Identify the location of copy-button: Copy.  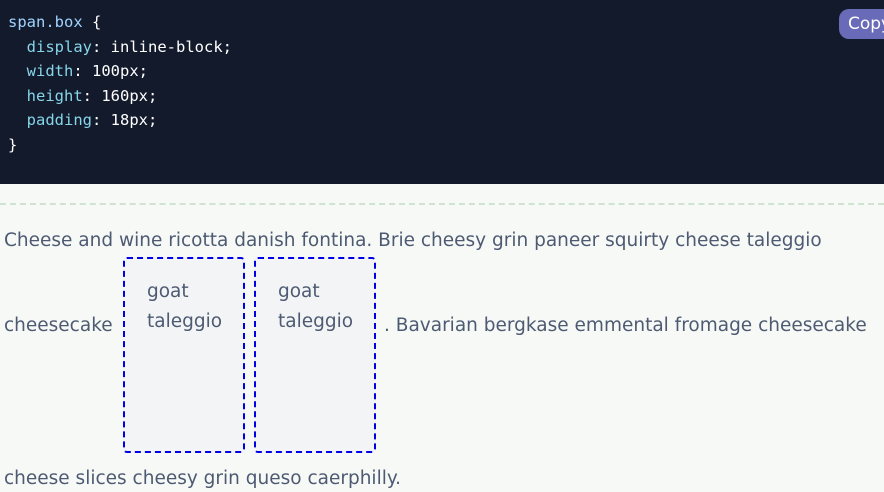
(861, 24).